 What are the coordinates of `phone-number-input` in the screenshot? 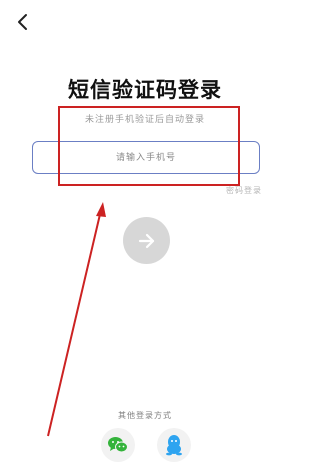 It's located at (146, 157).